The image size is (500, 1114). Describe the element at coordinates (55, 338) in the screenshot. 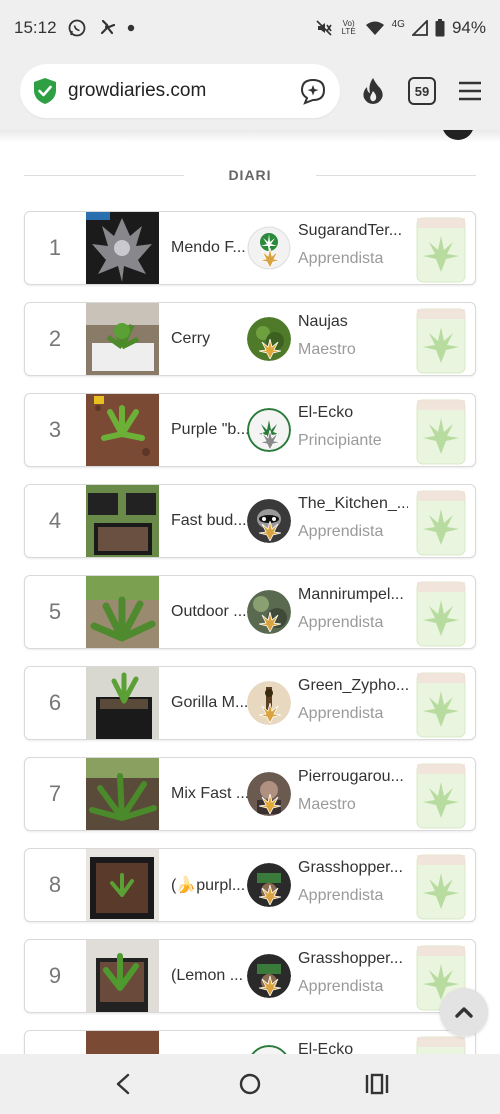

I see `rank-number: 2` at that location.